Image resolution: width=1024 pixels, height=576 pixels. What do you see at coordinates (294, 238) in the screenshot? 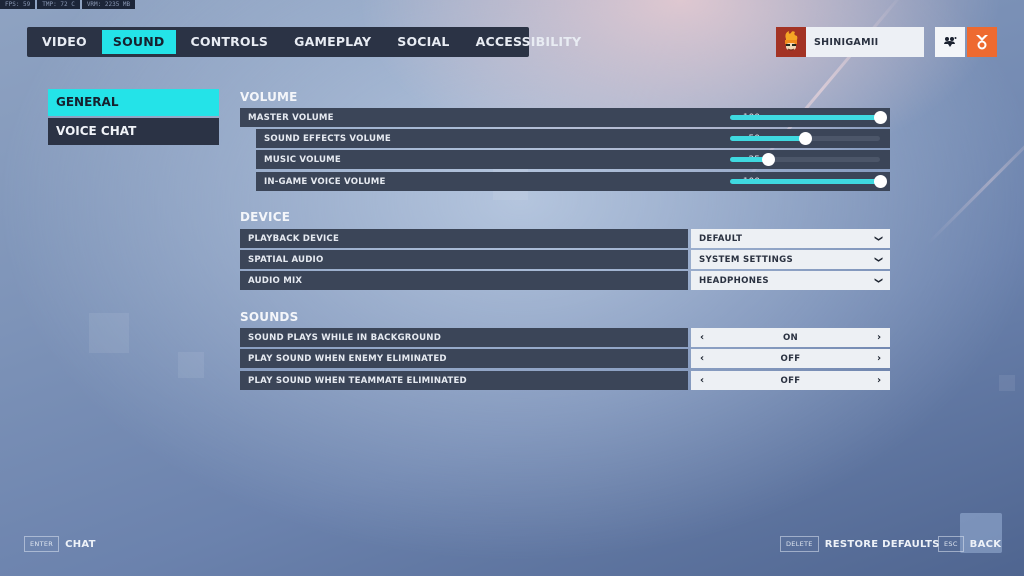
I see `setting-label: PLAYBACK DEVICE` at bounding box center [294, 238].